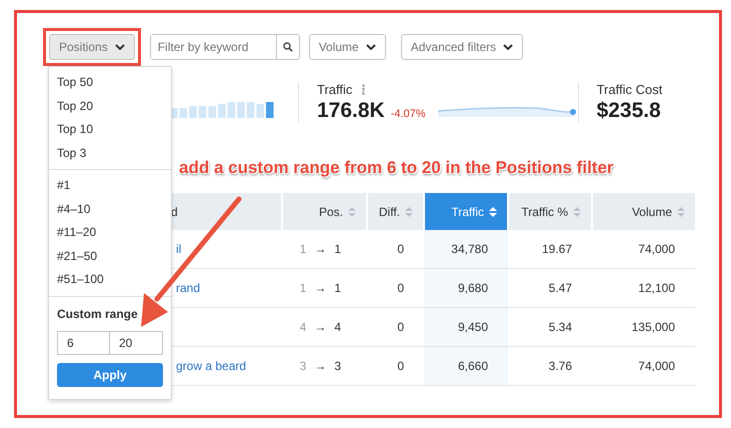 The height and width of the screenshot is (428, 731). Describe the element at coordinates (211, 366) in the screenshot. I see `keyword-link: grow a beard` at that location.